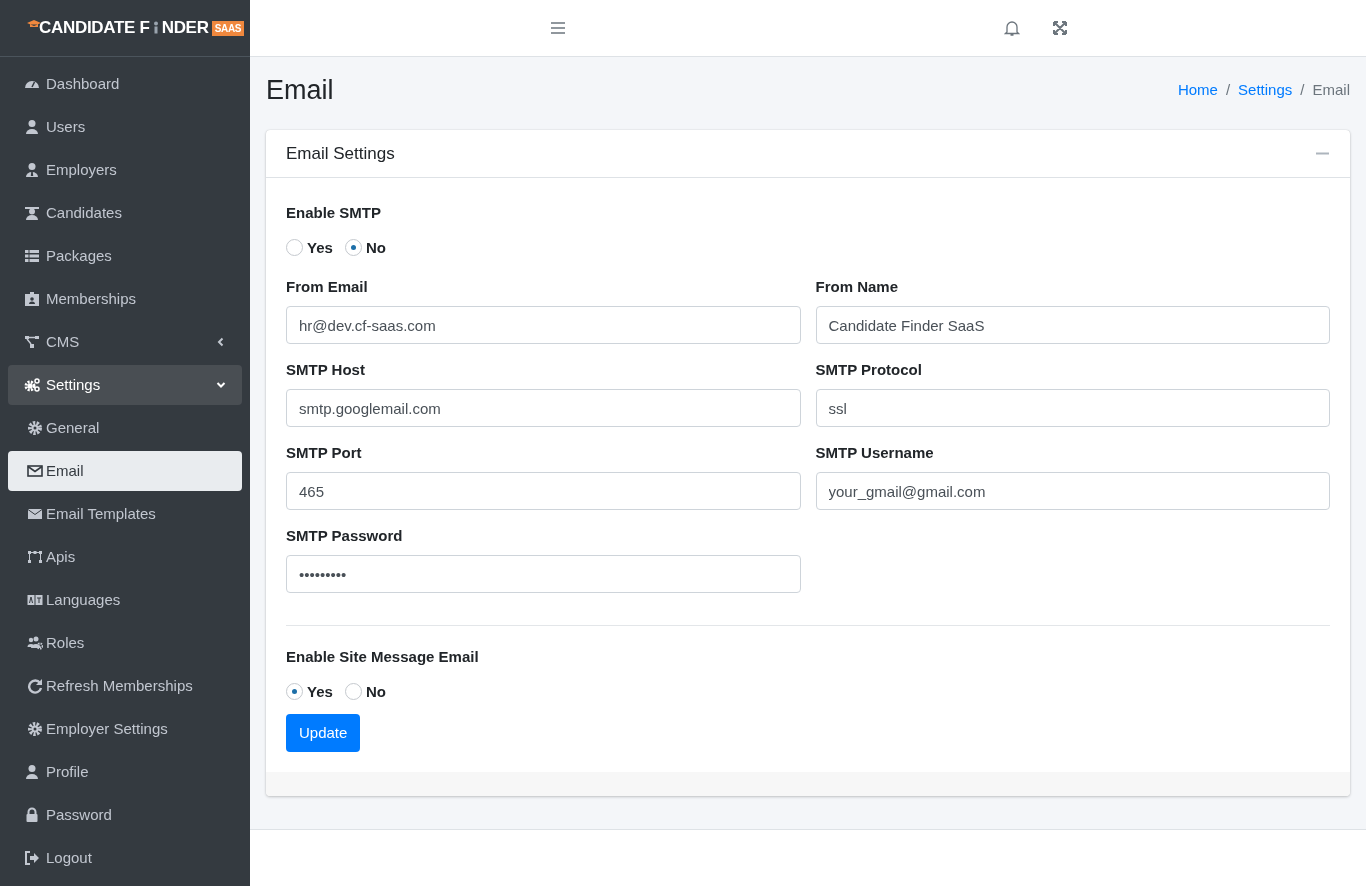 The image size is (1366, 886). I want to click on field-label: Enable Site Message Email, so click(383, 657).